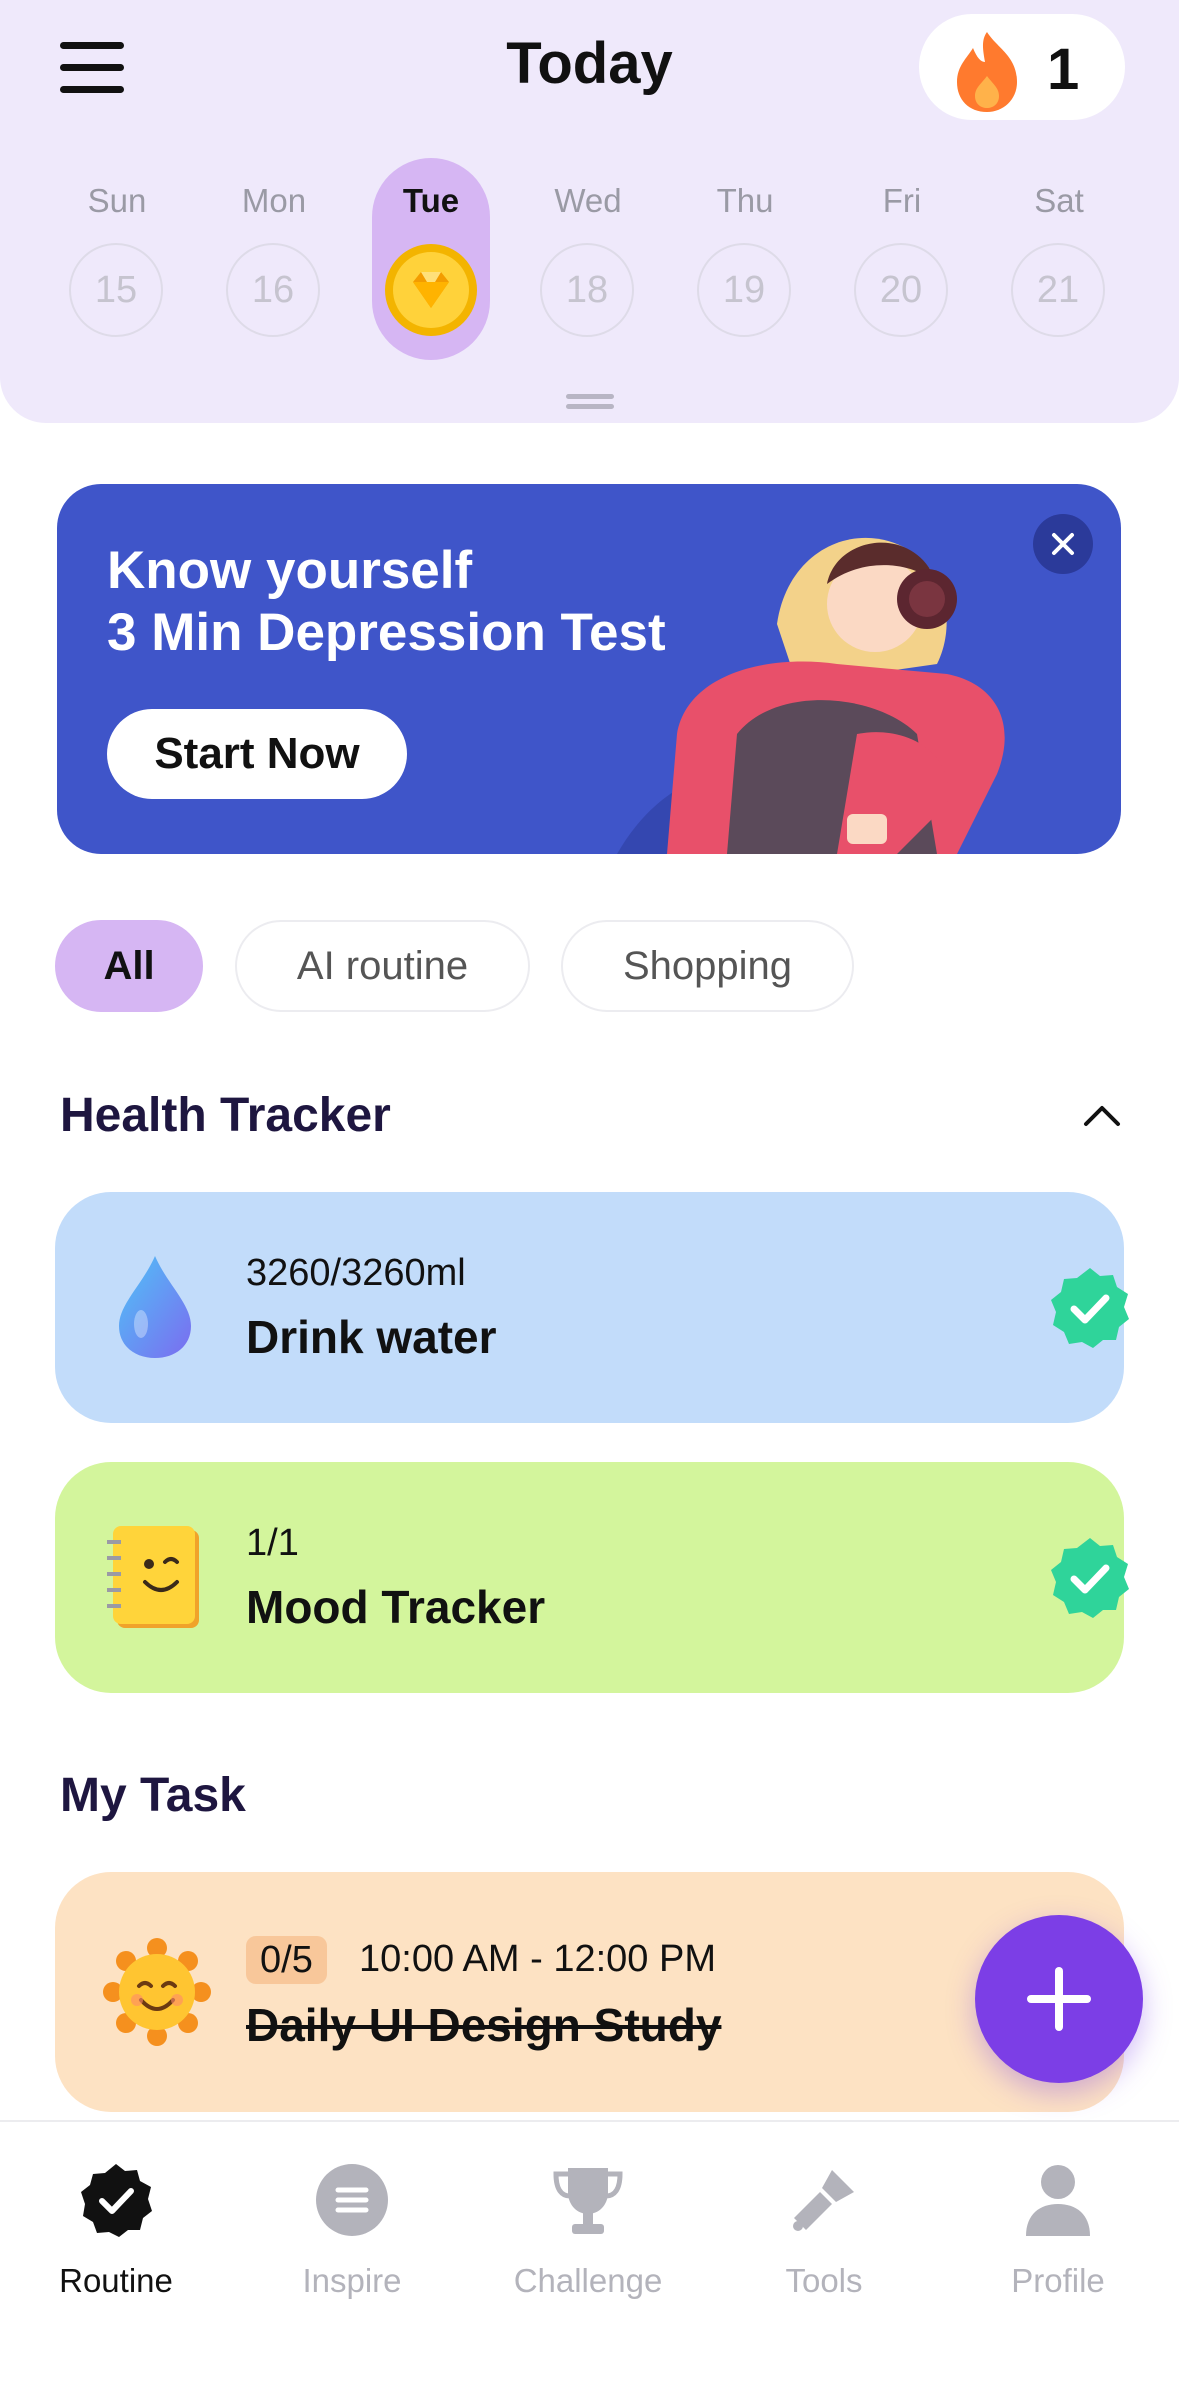 This screenshot has height=2398, width=1179. What do you see at coordinates (155, 1307) in the screenshot?
I see `water-drop-icon` at bounding box center [155, 1307].